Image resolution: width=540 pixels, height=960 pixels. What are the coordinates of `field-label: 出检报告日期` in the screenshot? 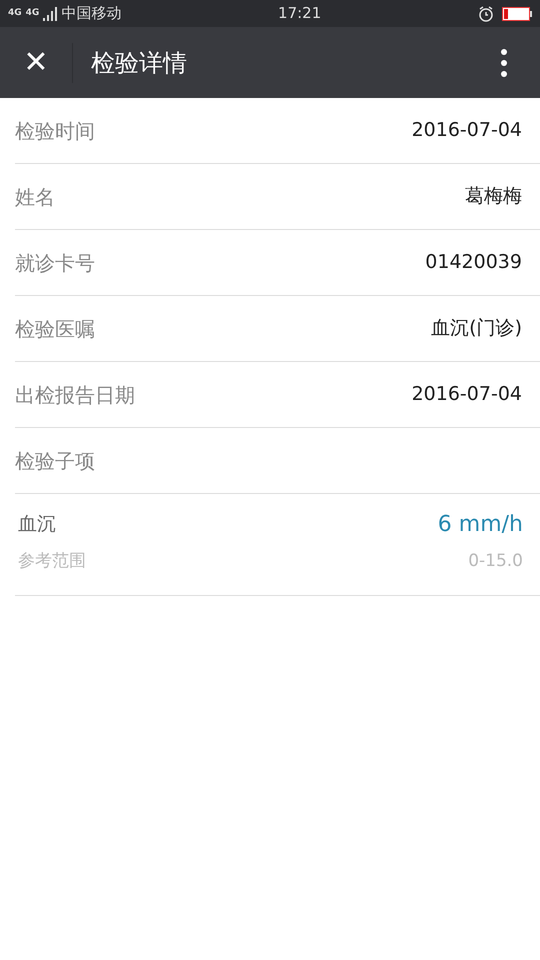 It's located at (75, 395).